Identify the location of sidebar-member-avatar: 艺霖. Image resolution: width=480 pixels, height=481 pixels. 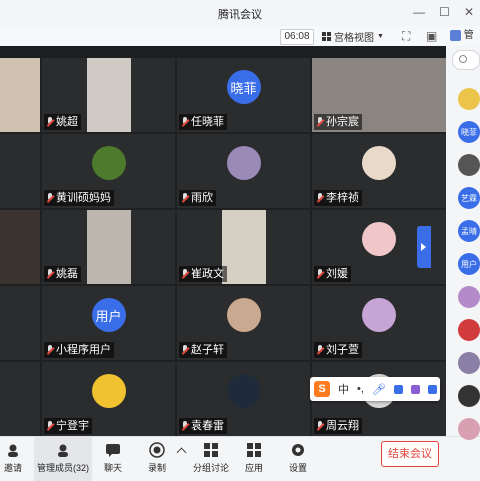
(469, 198).